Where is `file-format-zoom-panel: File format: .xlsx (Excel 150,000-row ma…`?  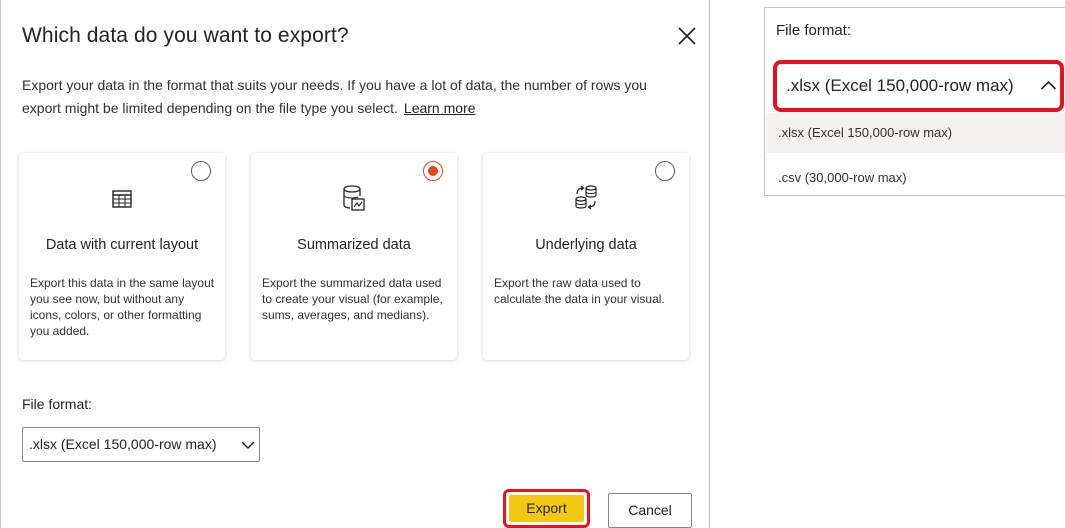 file-format-zoom-panel: File format: .xlsx (Excel 150,000-row ma… is located at coordinates (914, 101).